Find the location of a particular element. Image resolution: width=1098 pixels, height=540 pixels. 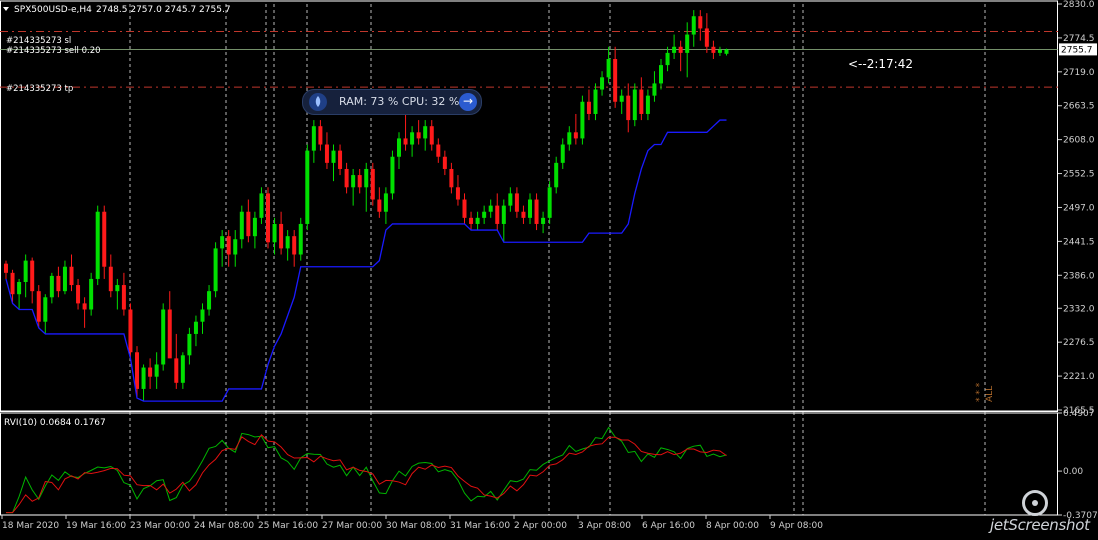

jetscreenshot-logo: jetScreenshot is located at coordinates (1042, 512).